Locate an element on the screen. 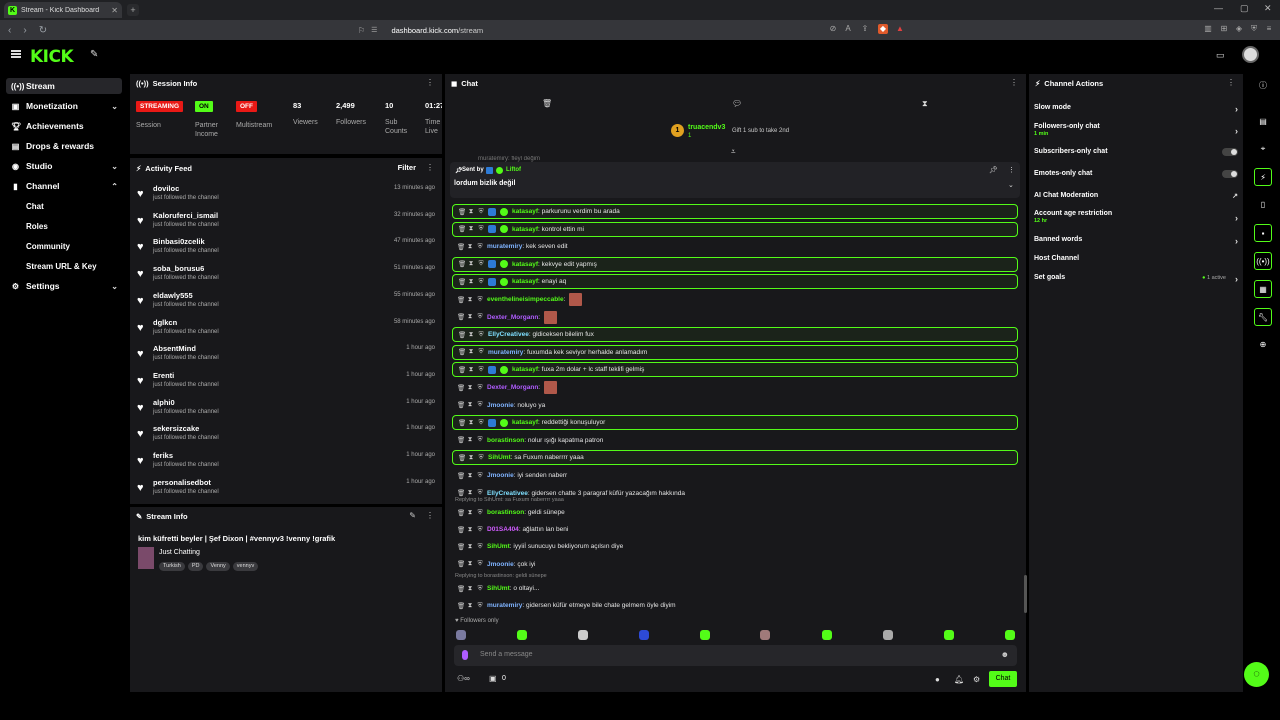 The image size is (1280, 720). category-name: Just Chatting is located at coordinates (179, 552).